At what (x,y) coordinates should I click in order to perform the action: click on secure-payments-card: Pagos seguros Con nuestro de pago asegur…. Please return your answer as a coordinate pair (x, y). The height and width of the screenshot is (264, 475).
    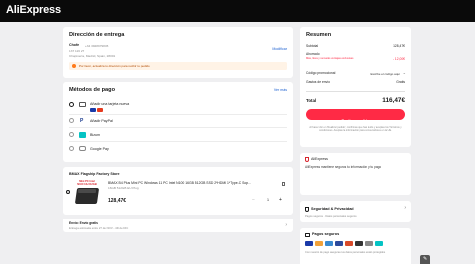
    Looking at the image, I should click on (355, 246).